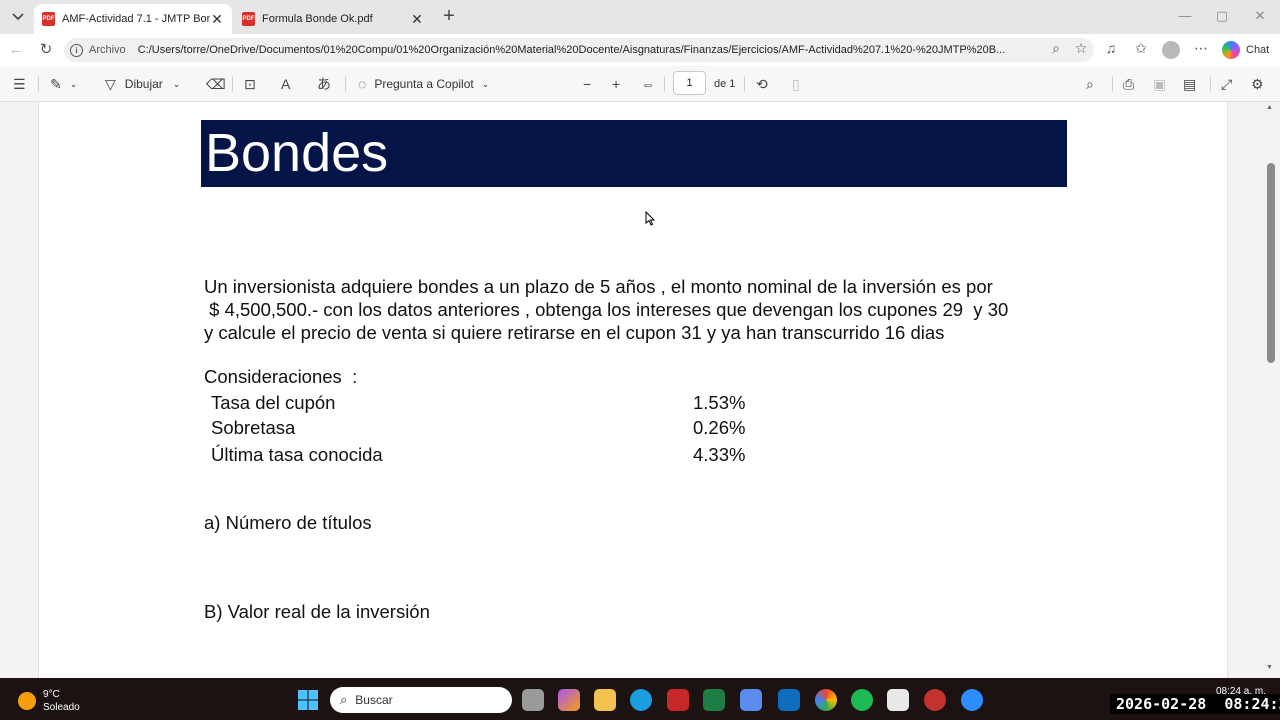 The width and height of the screenshot is (1280, 720). Describe the element at coordinates (1257, 84) in the screenshot. I see `settings-gear-icon: ⚙` at that location.